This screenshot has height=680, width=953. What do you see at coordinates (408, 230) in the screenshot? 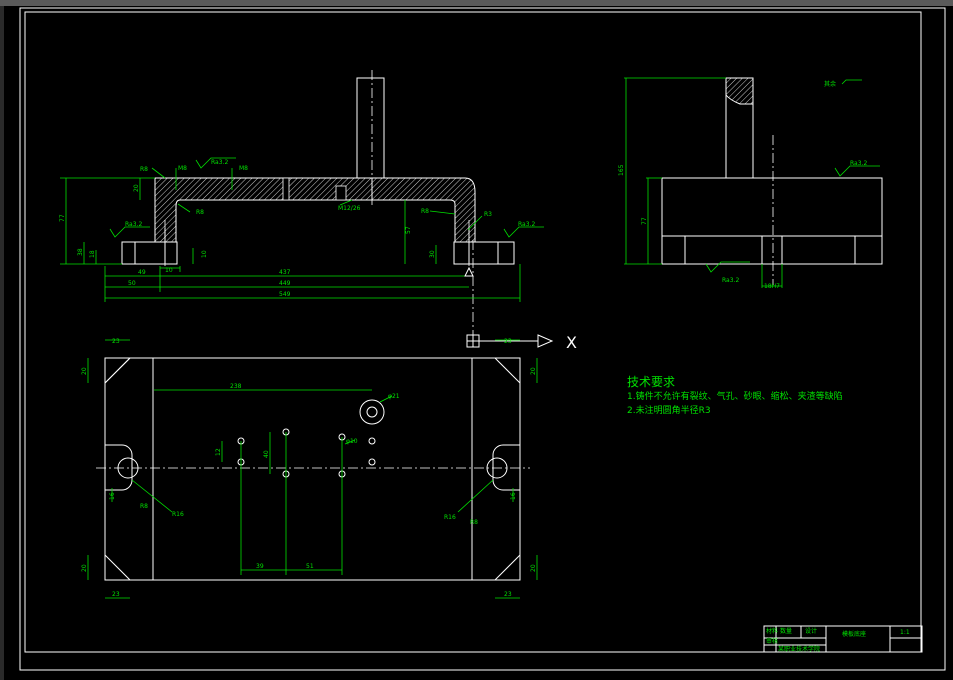
I see `dim-57: 57` at bounding box center [408, 230].